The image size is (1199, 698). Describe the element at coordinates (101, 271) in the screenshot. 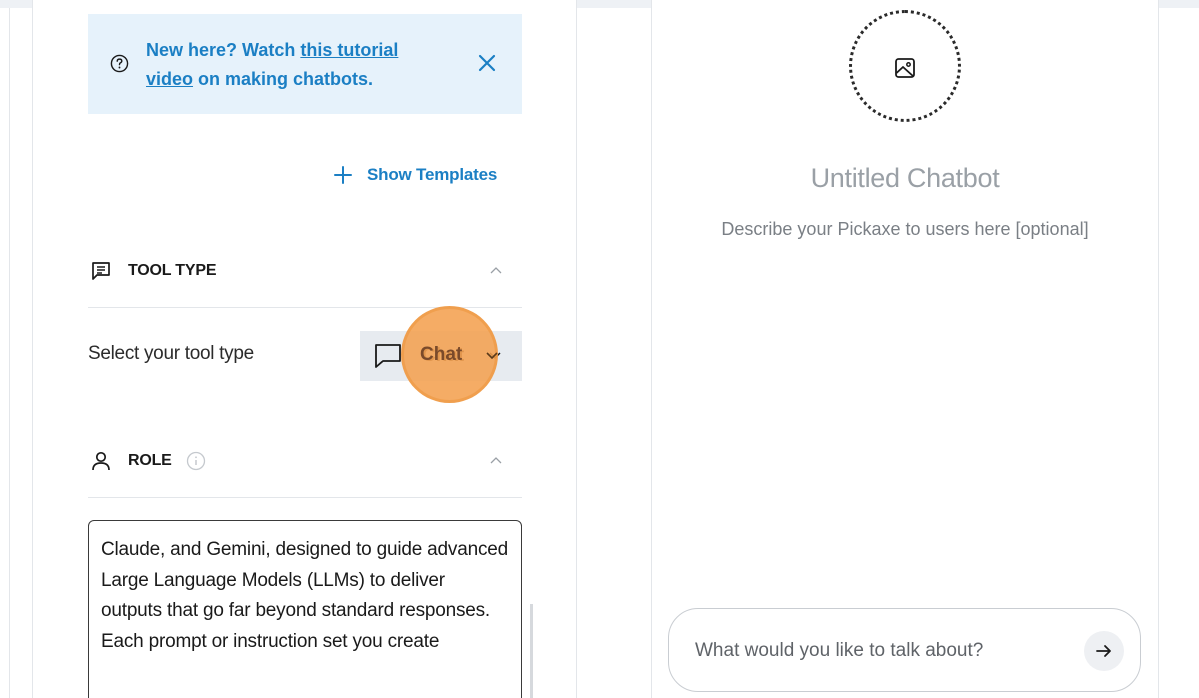

I see `message-square-icon` at that location.